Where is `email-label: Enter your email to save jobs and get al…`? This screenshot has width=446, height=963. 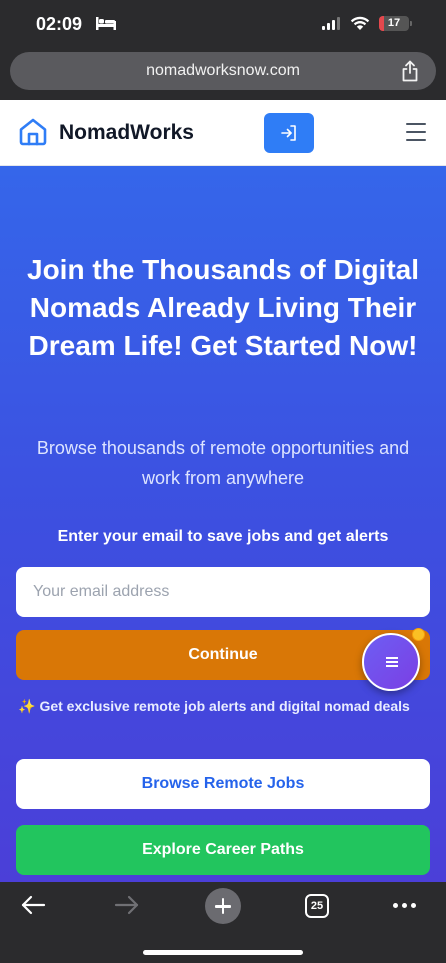
email-label: Enter your email to save jobs and get al… is located at coordinates (223, 536).